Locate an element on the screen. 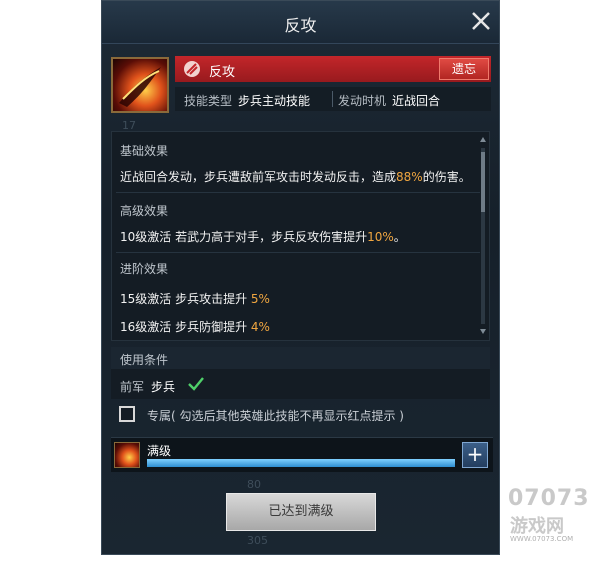  level-label: 满级 is located at coordinates (159, 451).